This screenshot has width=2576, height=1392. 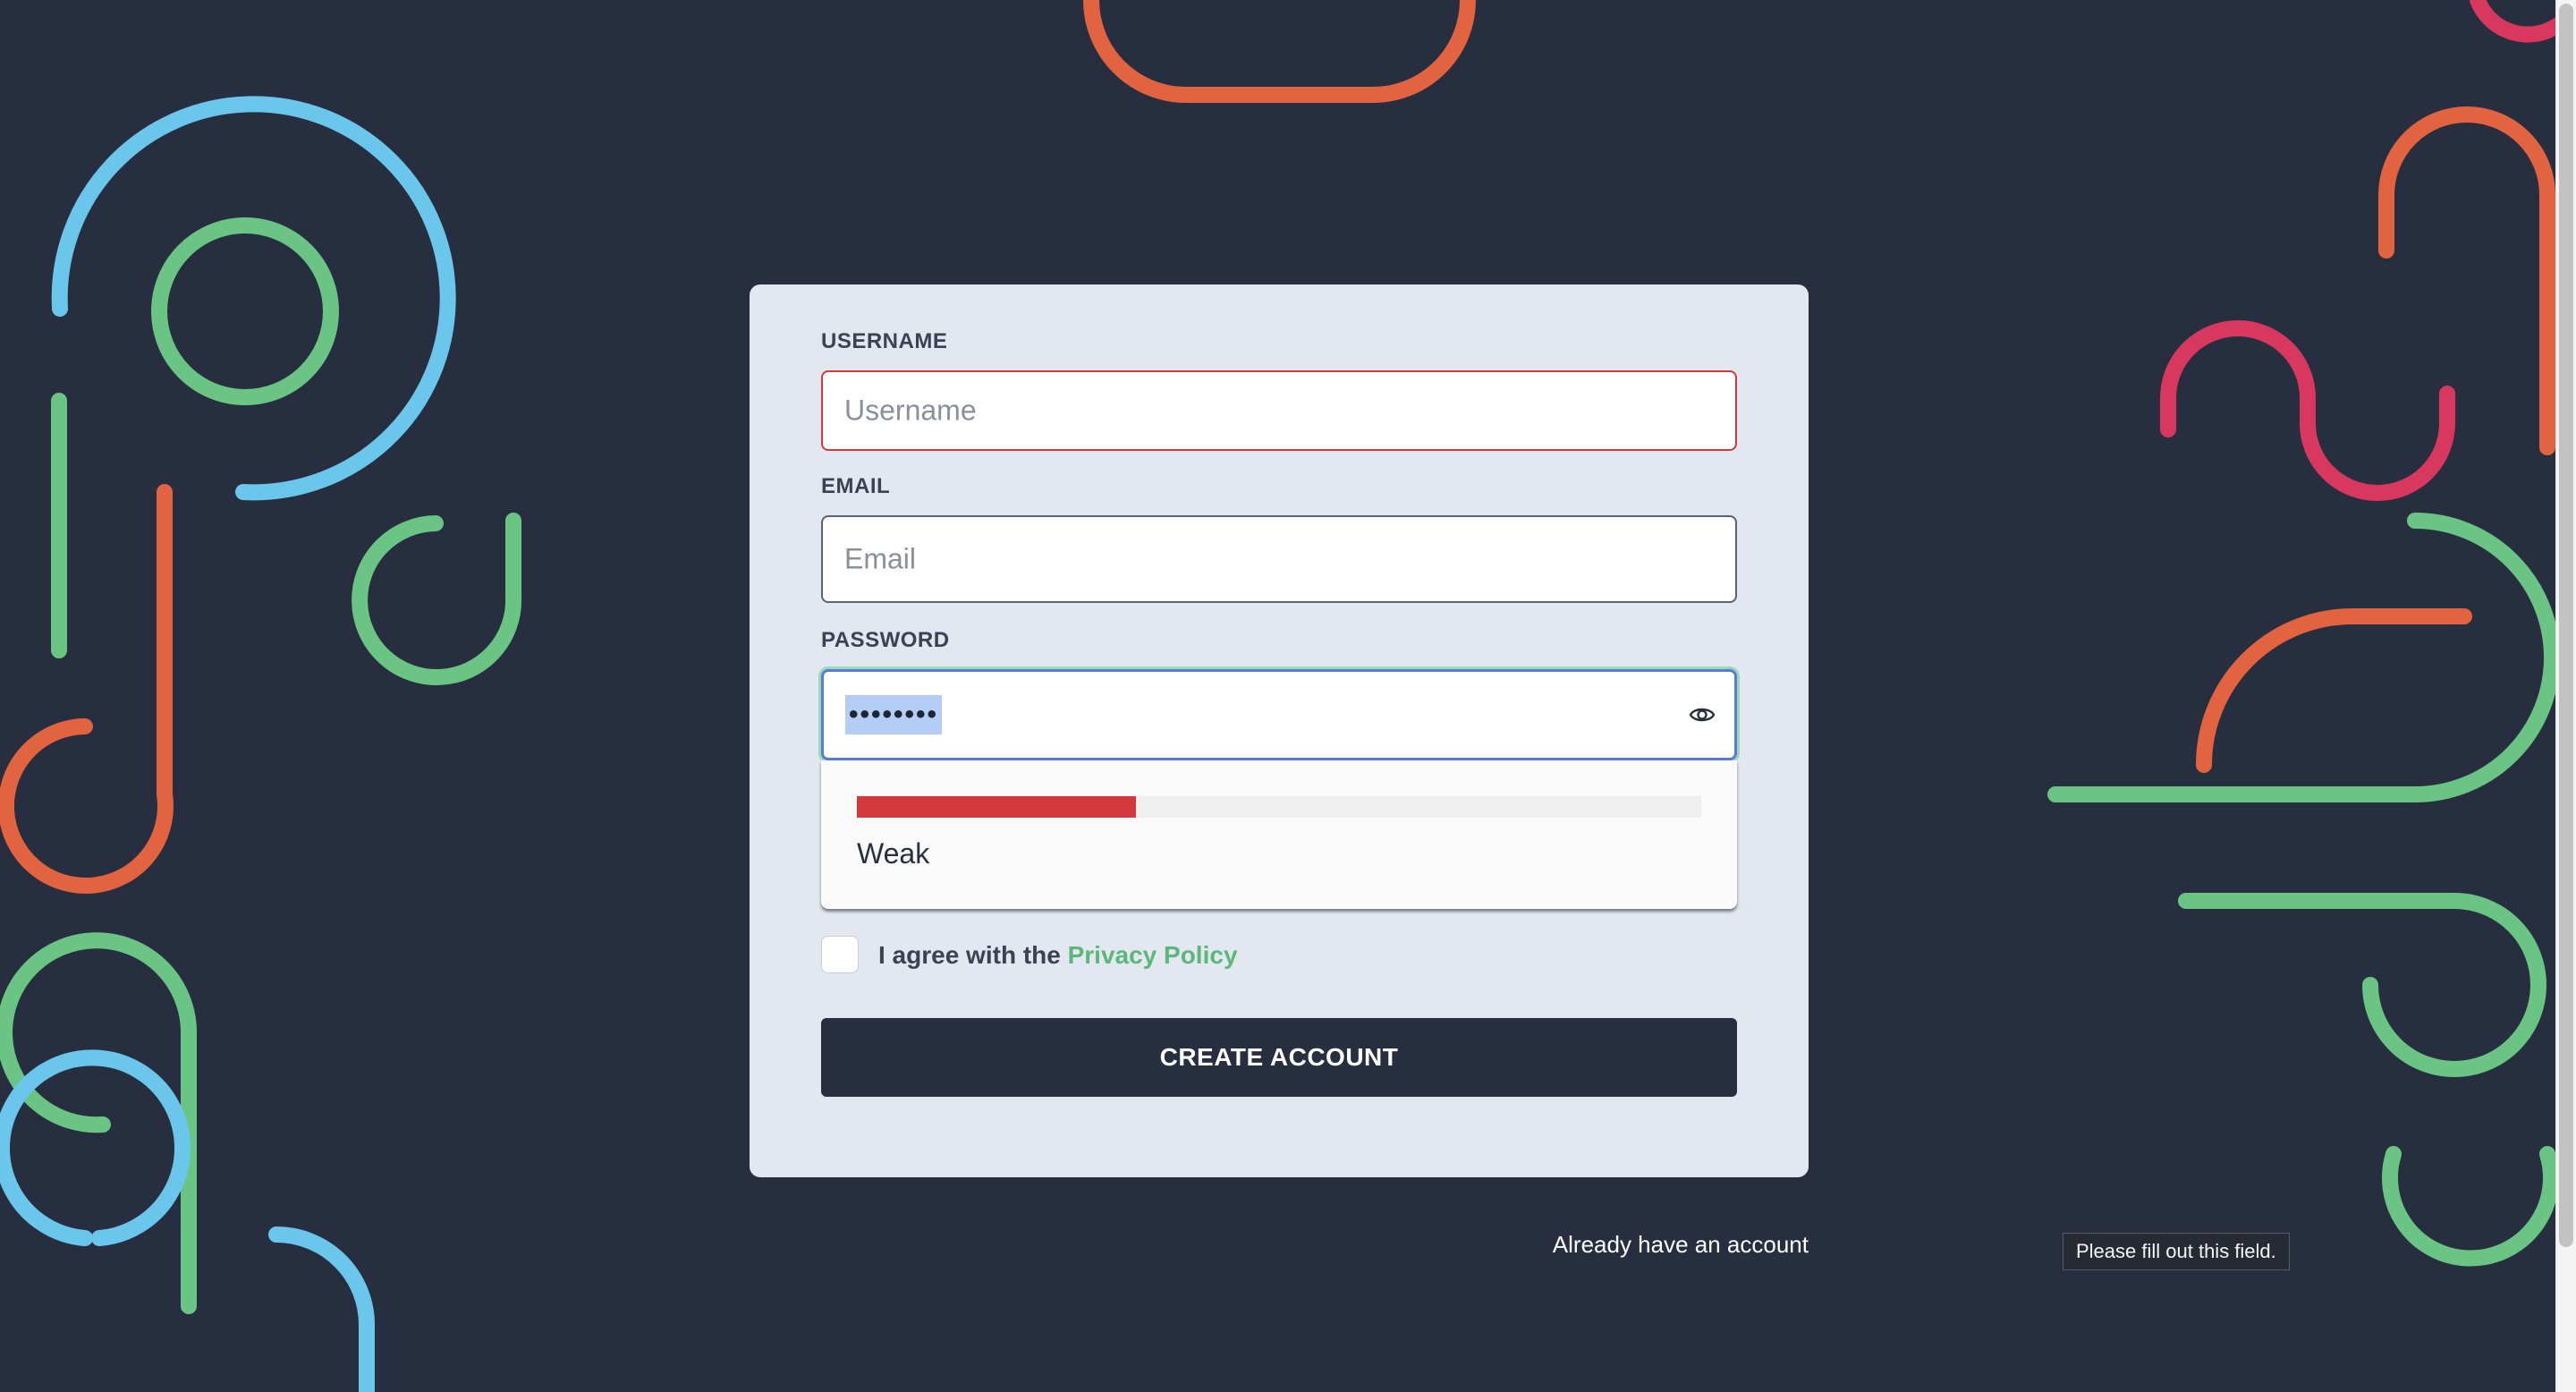 I want to click on password-value: ••••••••, so click(x=894, y=714).